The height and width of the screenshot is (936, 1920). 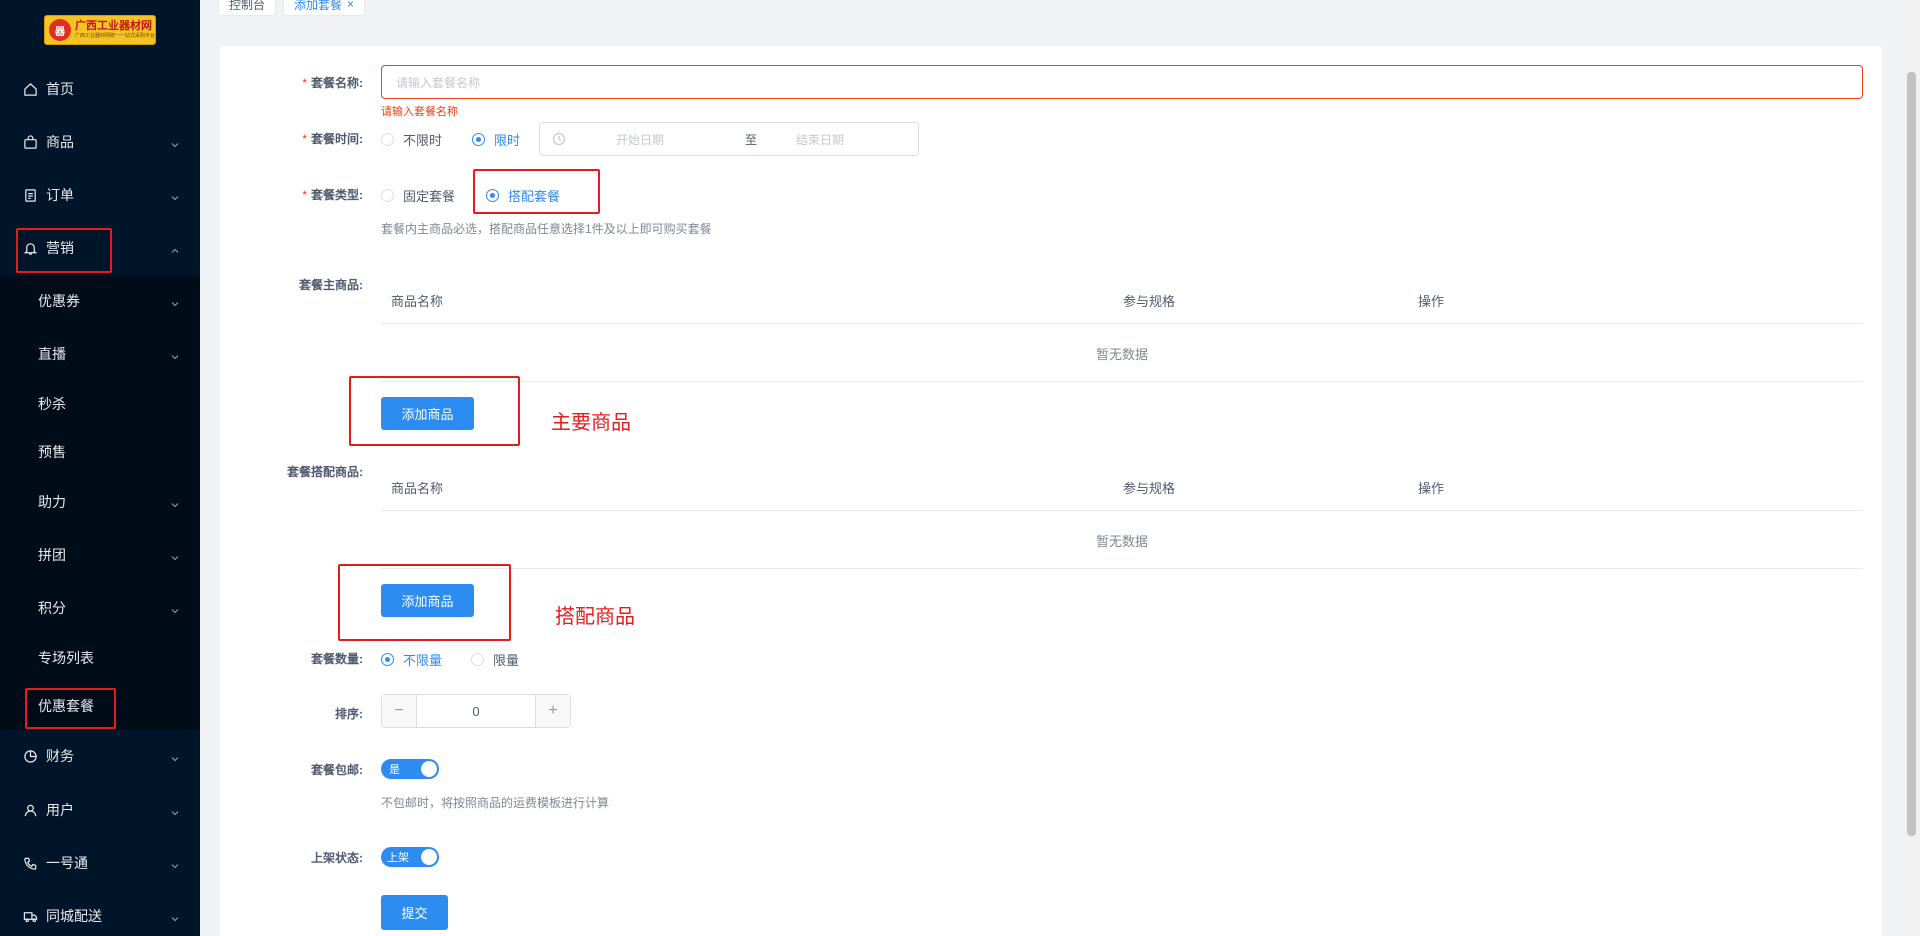 I want to click on status-switch: 上架, so click(x=410, y=857).